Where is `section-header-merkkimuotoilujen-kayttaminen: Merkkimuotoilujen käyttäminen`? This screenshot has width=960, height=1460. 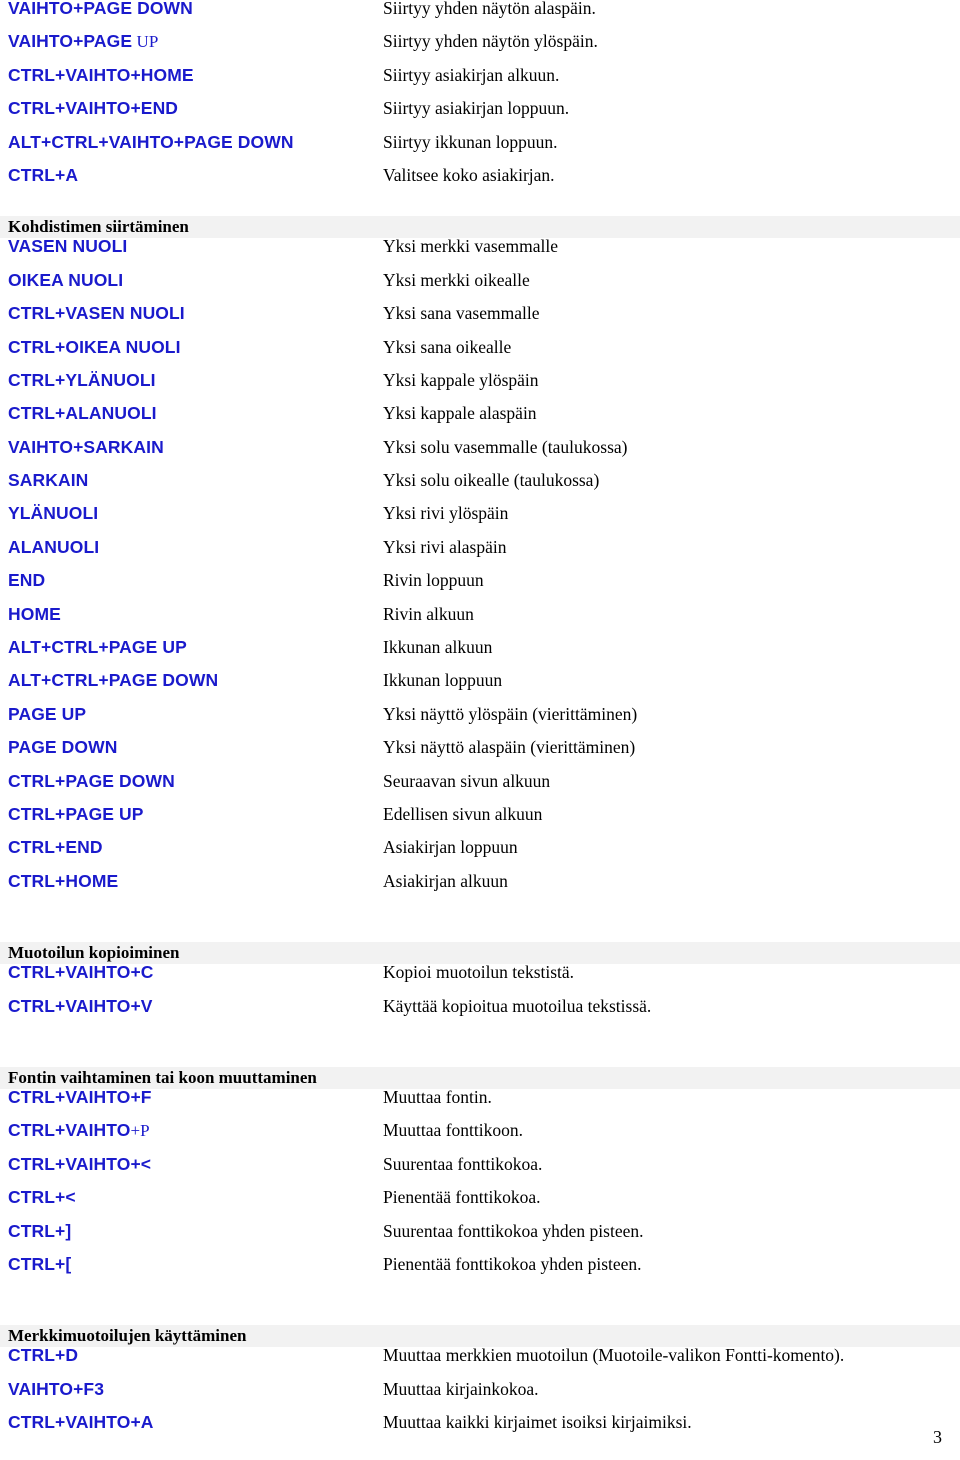 section-header-merkkimuotoilujen-kayttaminen: Merkkimuotoilujen käyttäminen is located at coordinates (480, 1336).